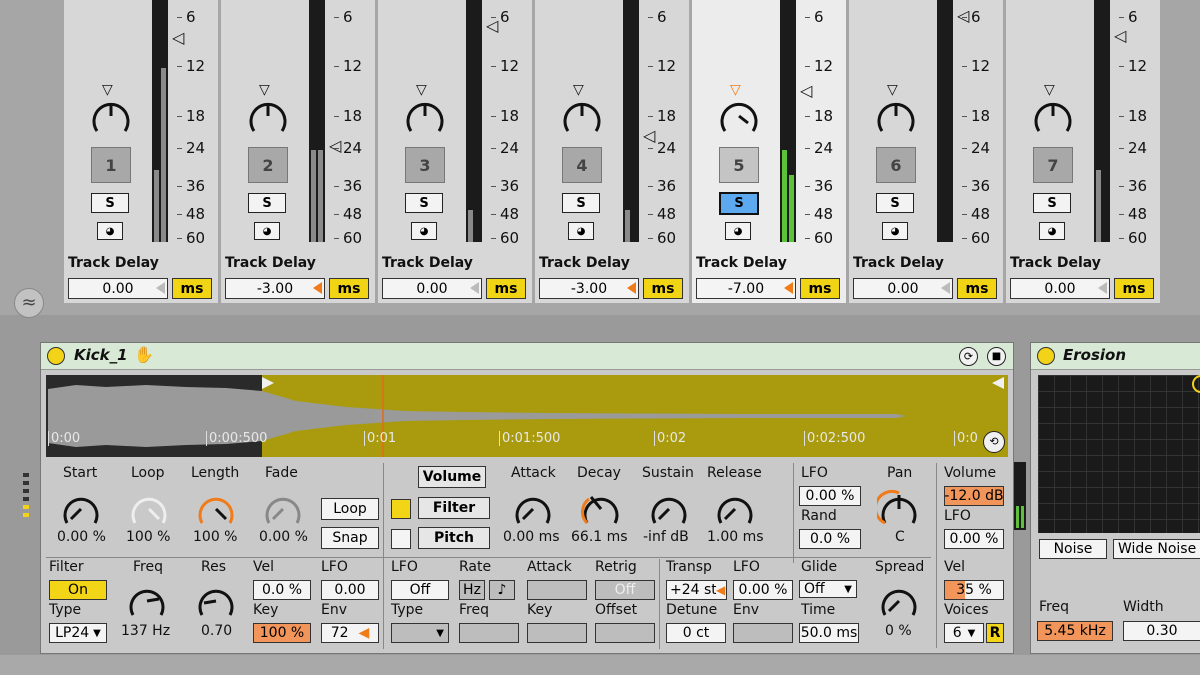 This screenshot has height=675, width=1200. What do you see at coordinates (425, 165) in the screenshot?
I see `track-activator-button: 3` at bounding box center [425, 165].